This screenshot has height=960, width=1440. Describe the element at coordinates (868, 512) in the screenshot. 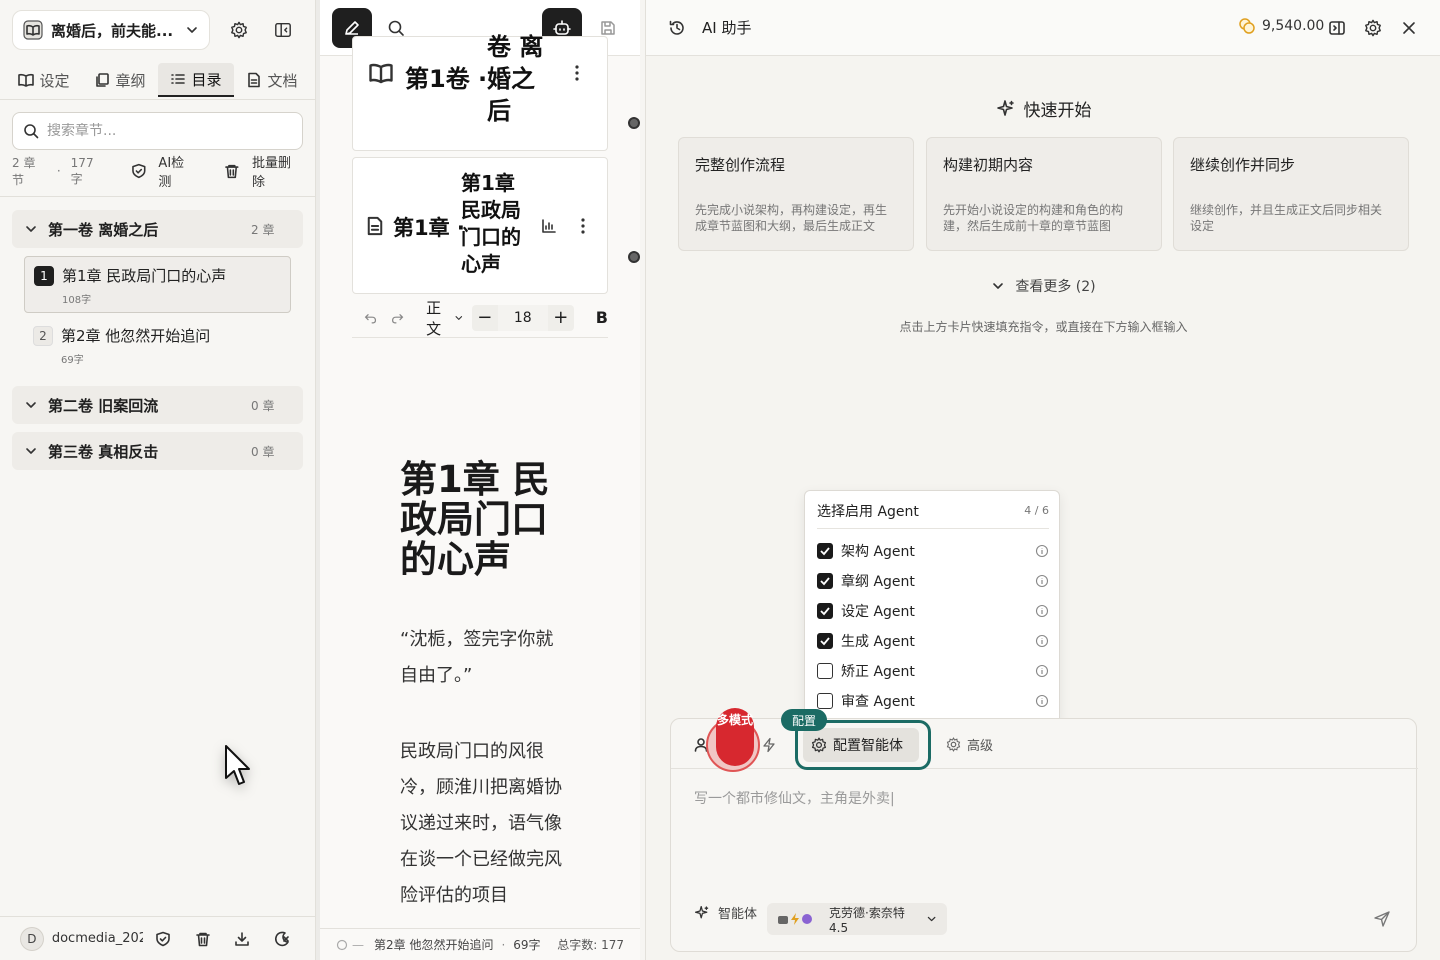

I see `popup-title: 选择启用 Agent` at that location.